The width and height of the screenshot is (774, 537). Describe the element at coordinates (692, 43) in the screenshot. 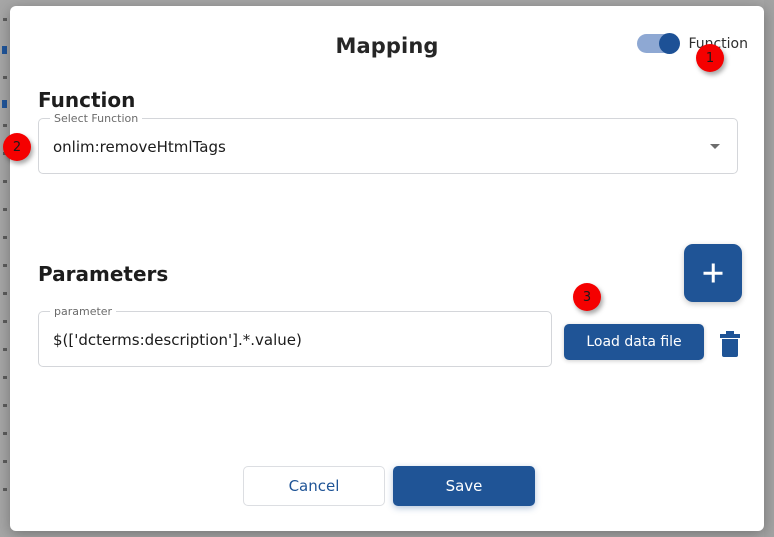

I see `function-toggle-group: Function` at that location.